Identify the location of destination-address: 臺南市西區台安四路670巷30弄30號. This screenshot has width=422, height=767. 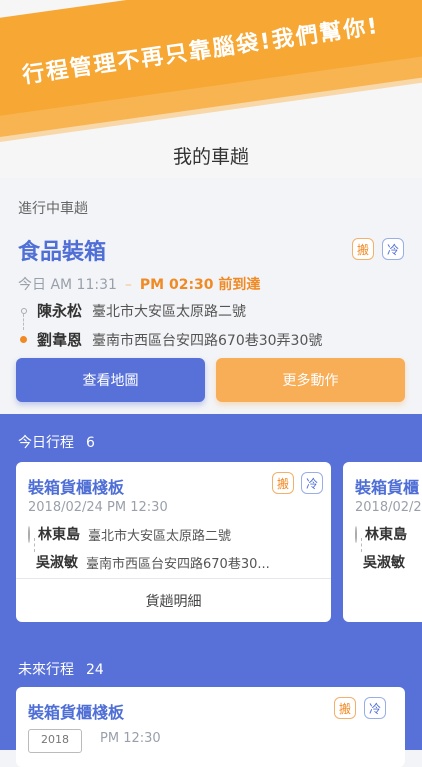
(207, 340).